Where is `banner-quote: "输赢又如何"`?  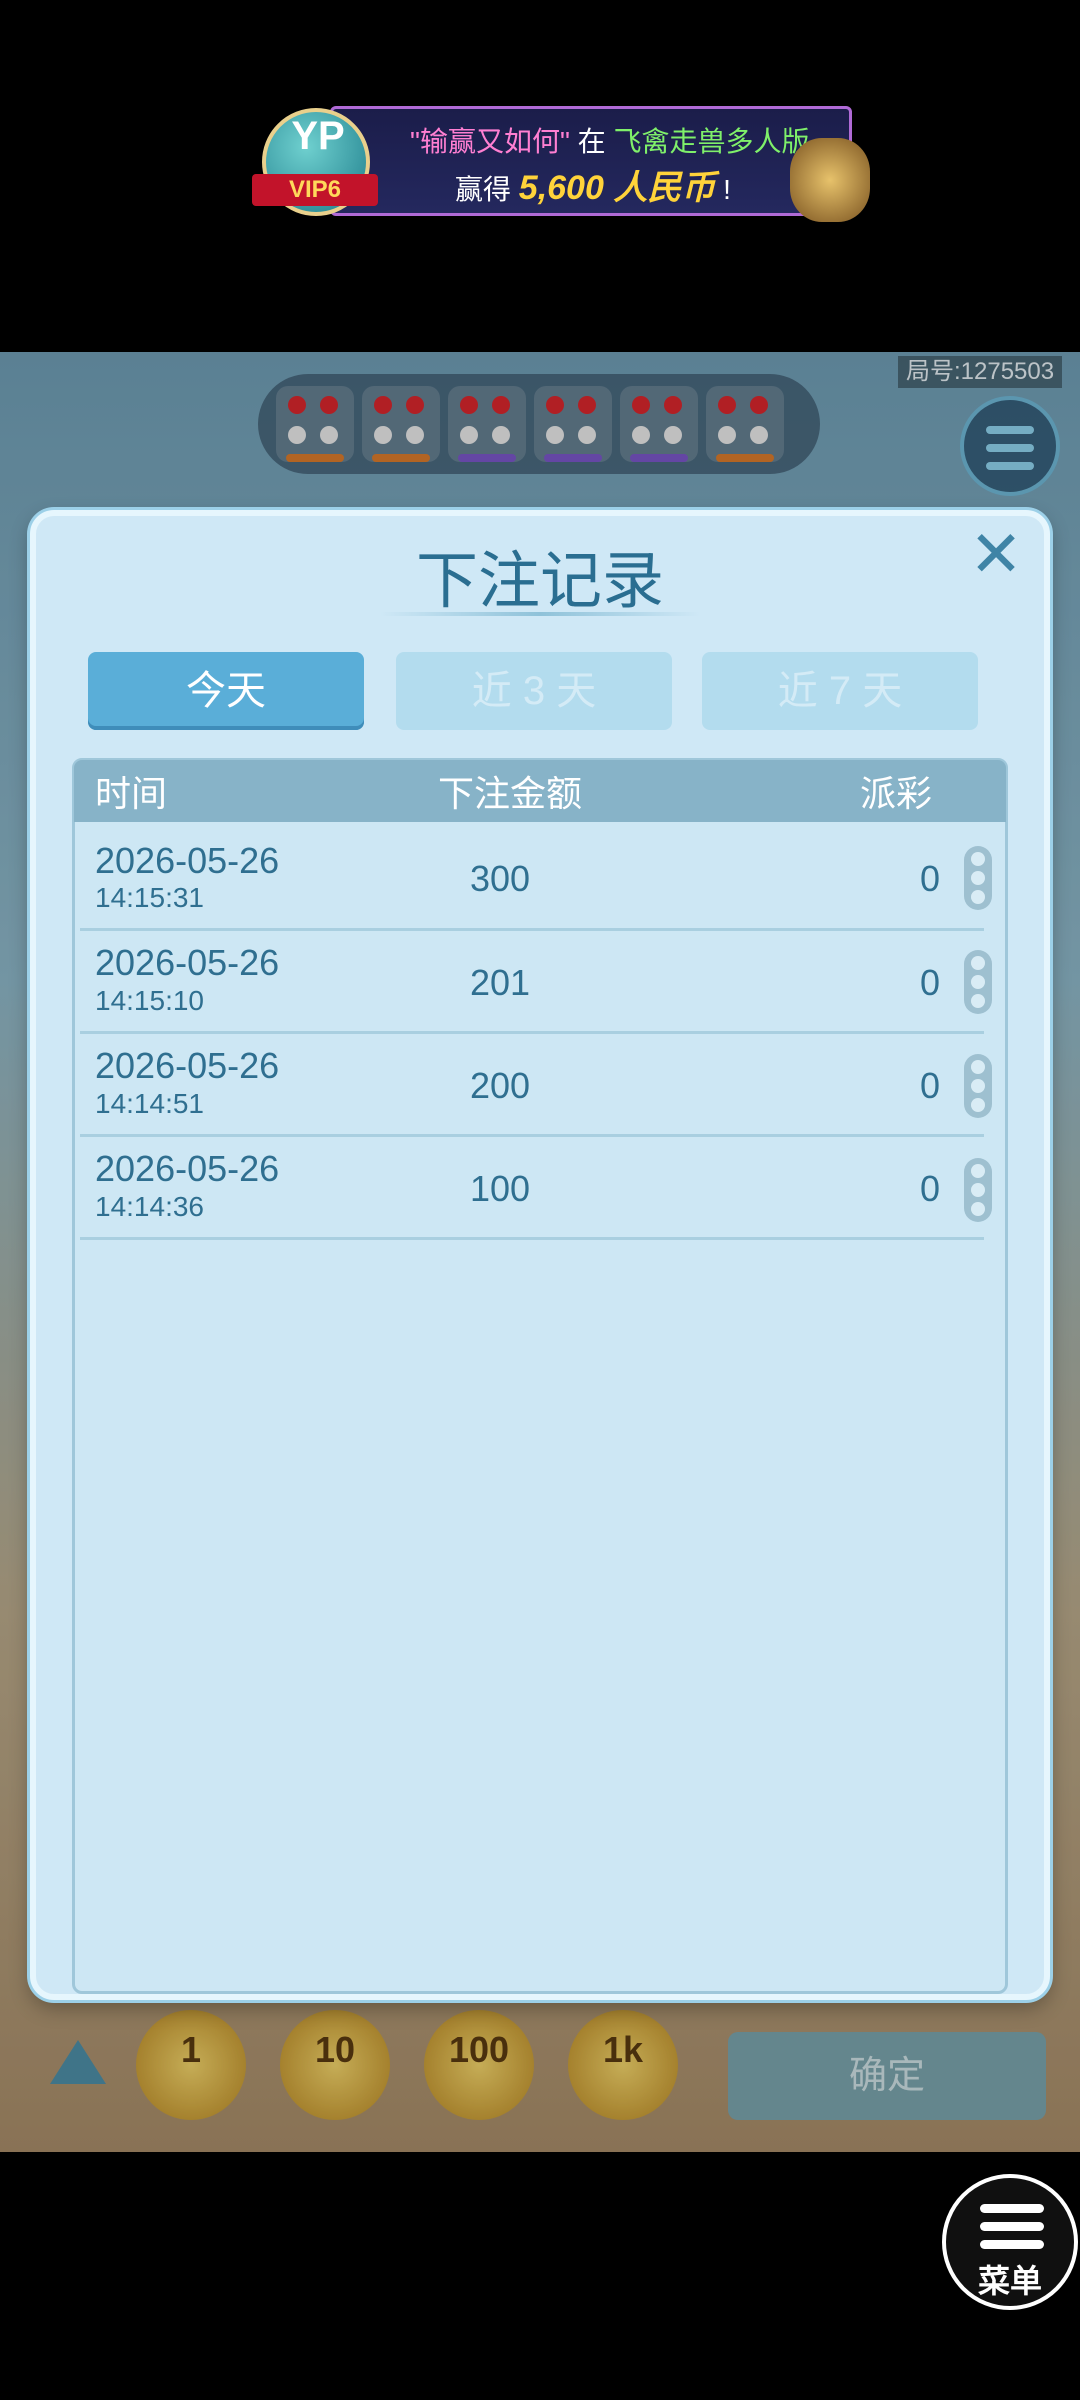 banner-quote: "输赢又如何" is located at coordinates (490, 141).